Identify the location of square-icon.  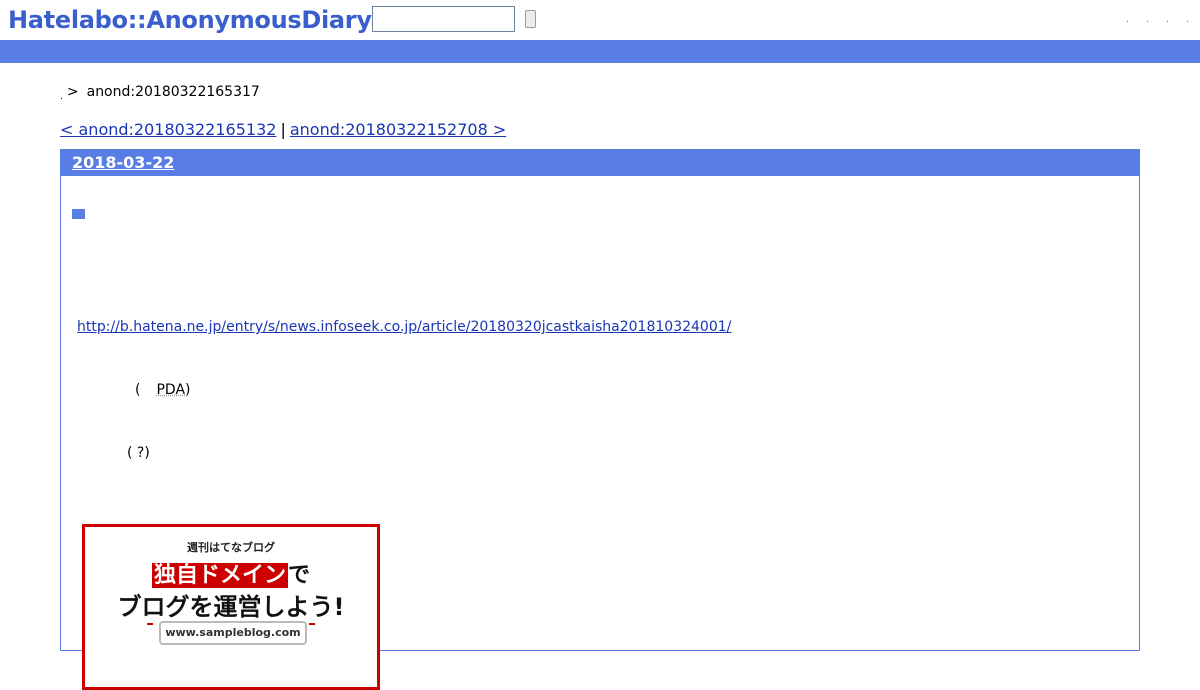
(78, 214).